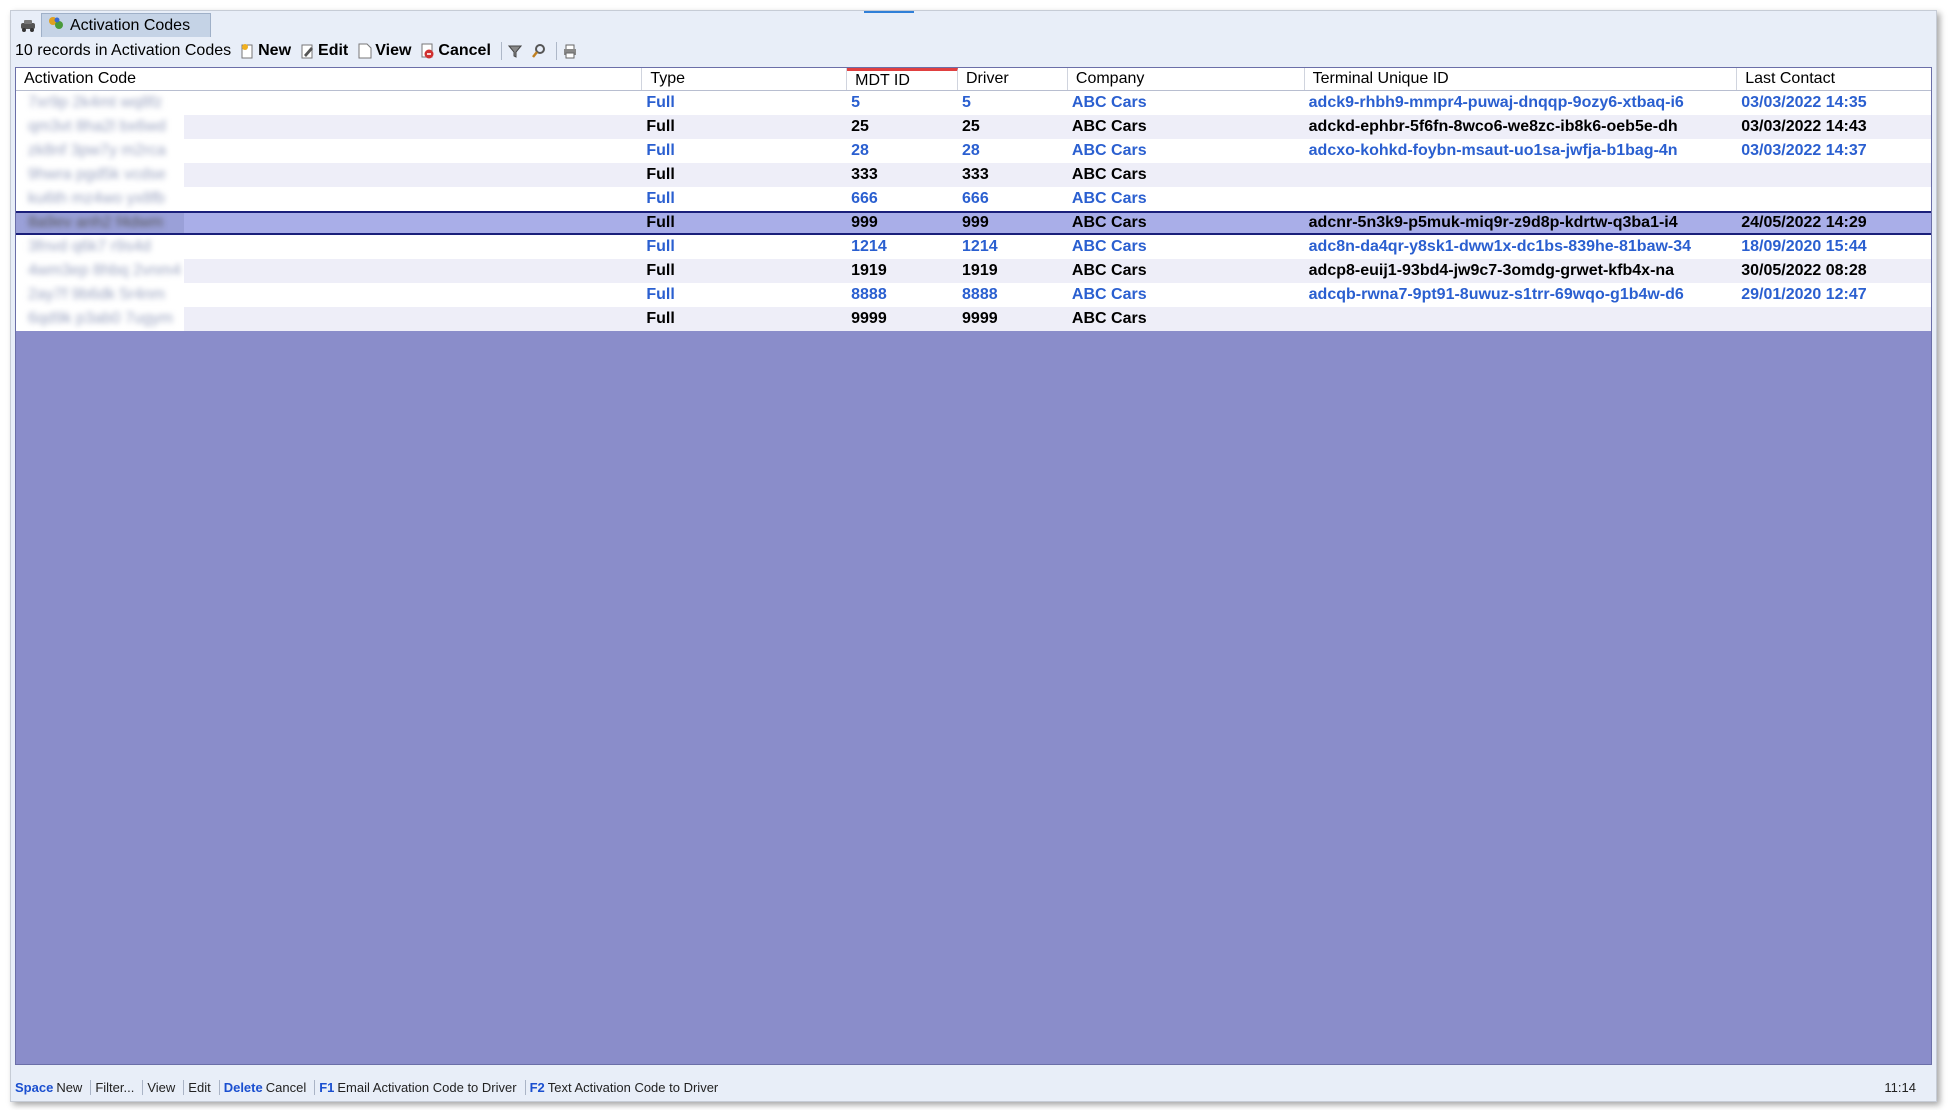  What do you see at coordinates (633, 1087) in the screenshot?
I see `shortcut-text: Text Activation Code to Driver` at bounding box center [633, 1087].